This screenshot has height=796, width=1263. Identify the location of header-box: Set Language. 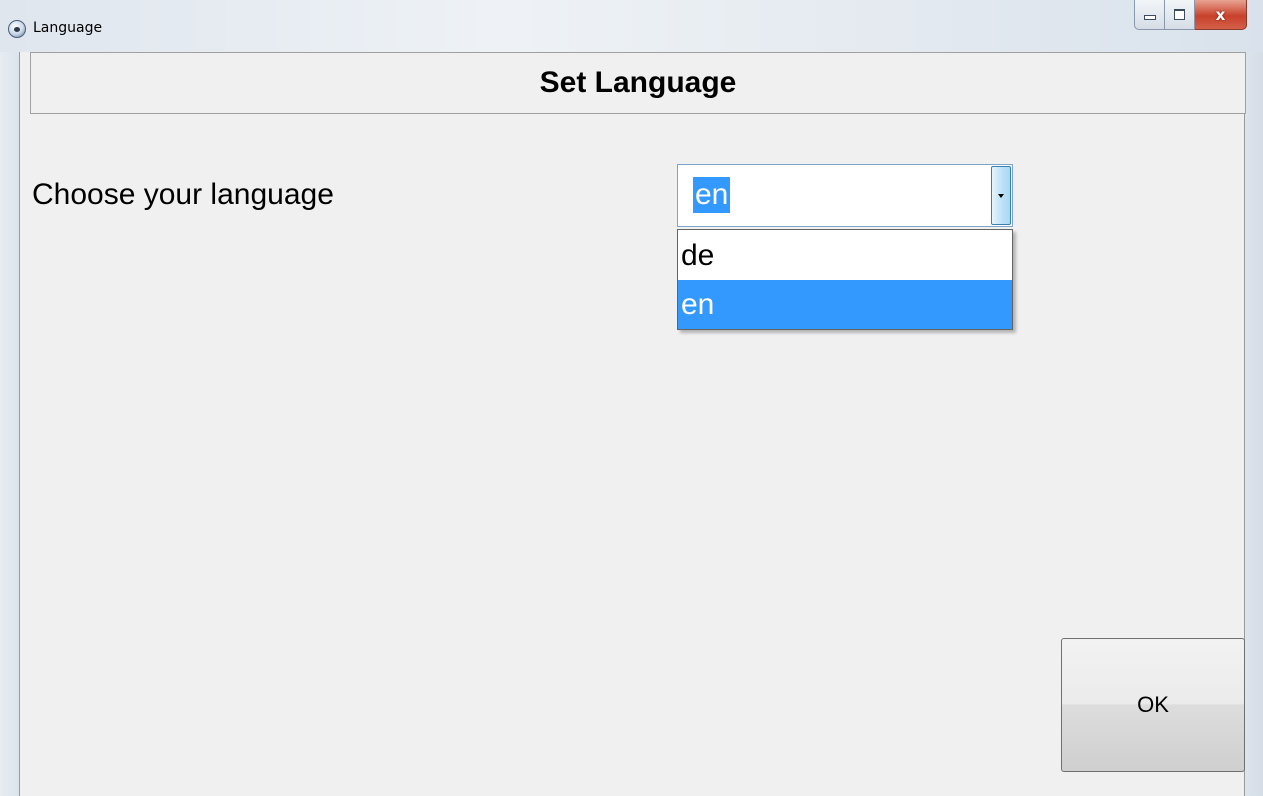
(638, 83).